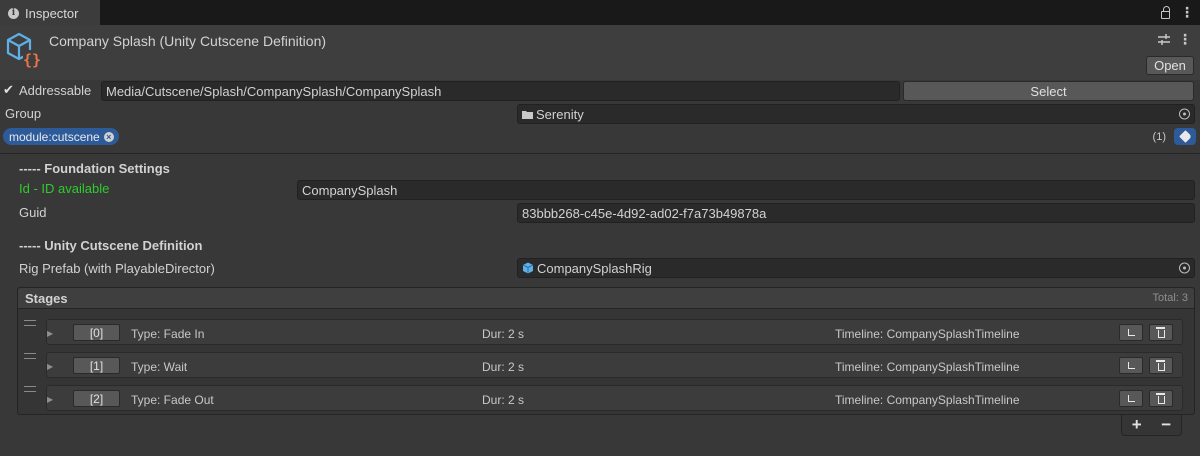 The width and height of the screenshot is (1200, 456). I want to click on tag-icon, so click(1185, 136).